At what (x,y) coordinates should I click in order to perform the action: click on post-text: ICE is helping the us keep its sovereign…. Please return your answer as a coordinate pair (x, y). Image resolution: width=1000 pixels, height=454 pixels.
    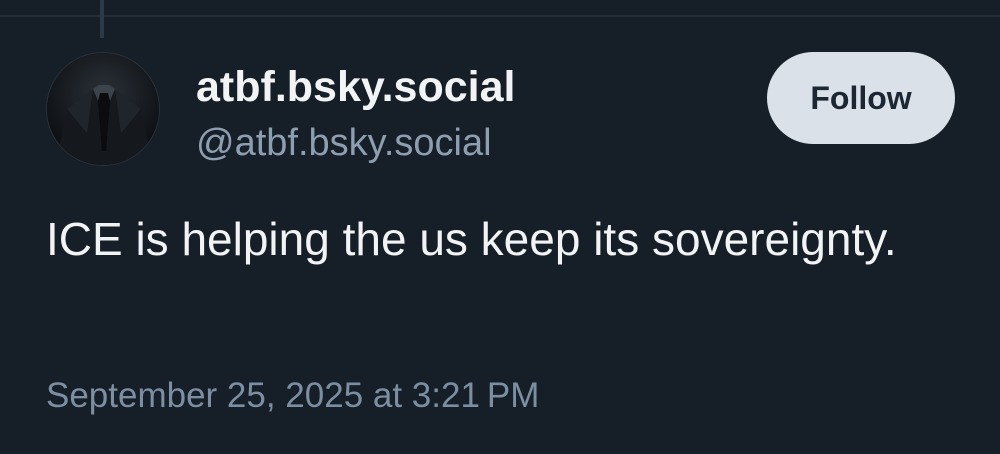
    Looking at the image, I should click on (471, 239).